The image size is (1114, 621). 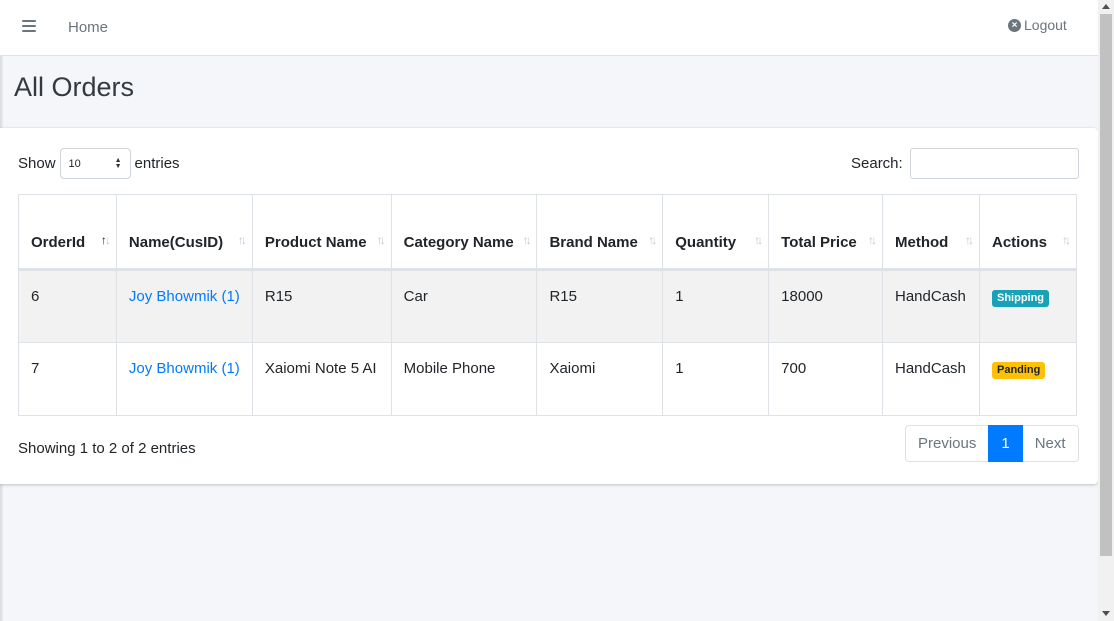 I want to click on column-header-label: Quantity, so click(x=706, y=242).